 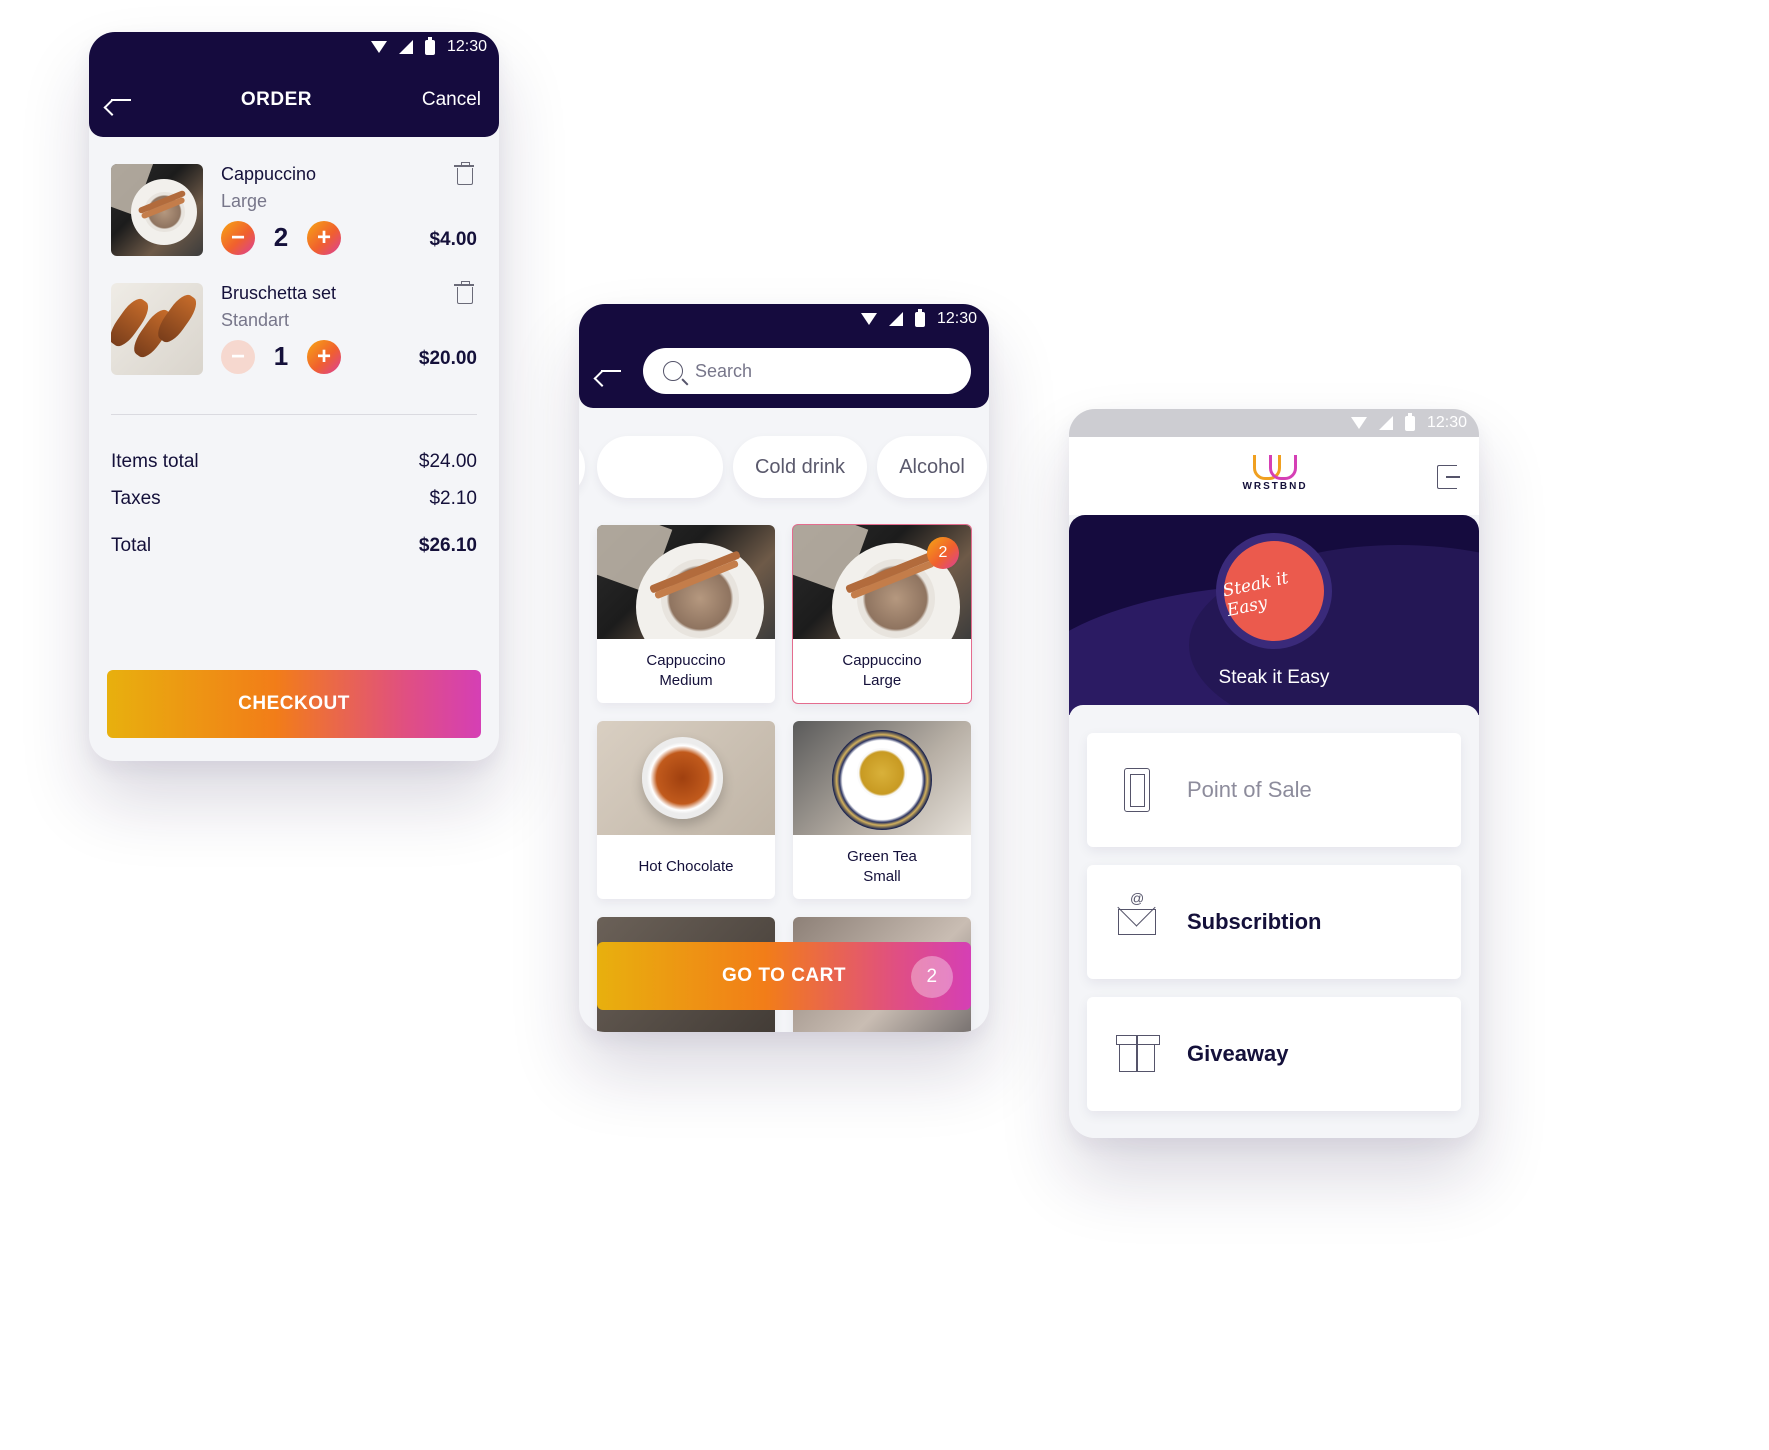 What do you see at coordinates (279, 293) in the screenshot?
I see `item-name: Bruschetta set` at bounding box center [279, 293].